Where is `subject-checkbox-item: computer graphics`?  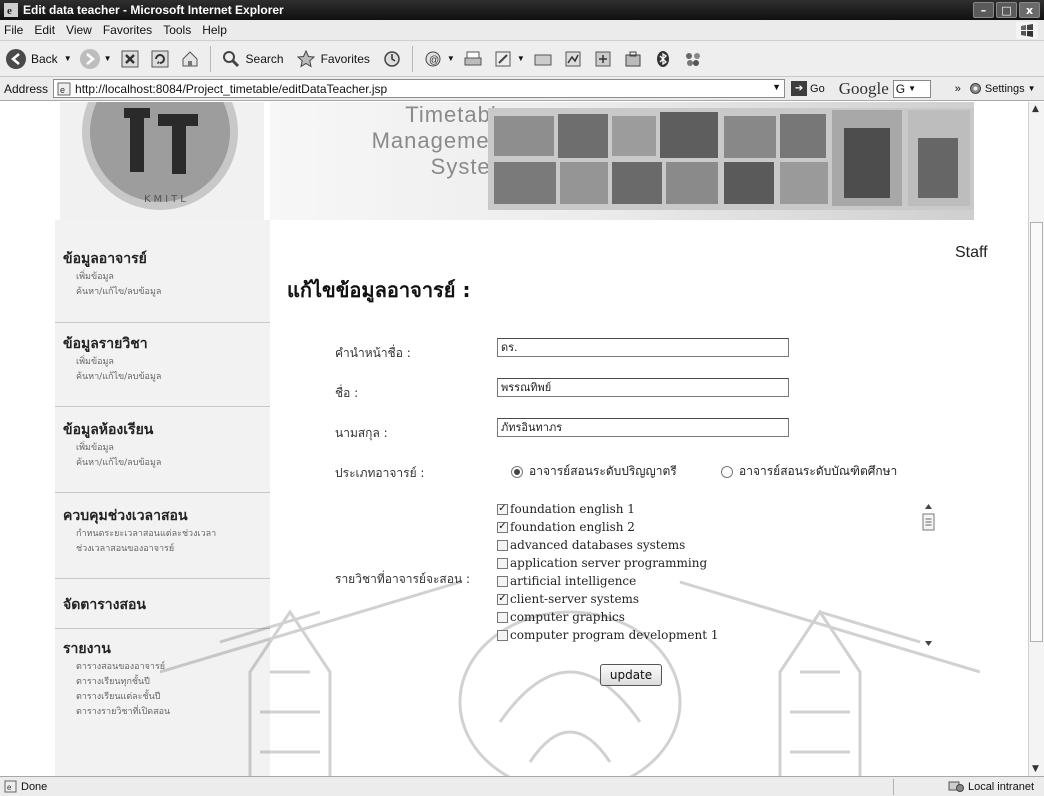 subject-checkbox-item: computer graphics is located at coordinates (717, 617).